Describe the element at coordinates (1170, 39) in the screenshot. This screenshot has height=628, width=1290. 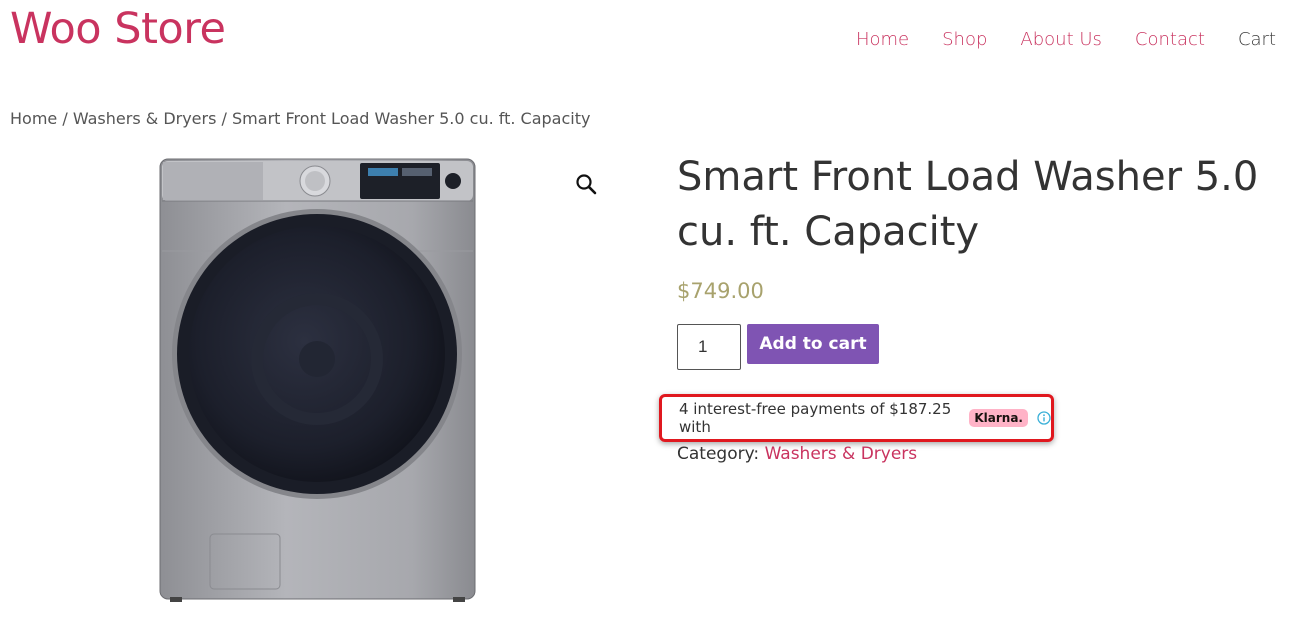
I see `nav-contact: Contact` at that location.